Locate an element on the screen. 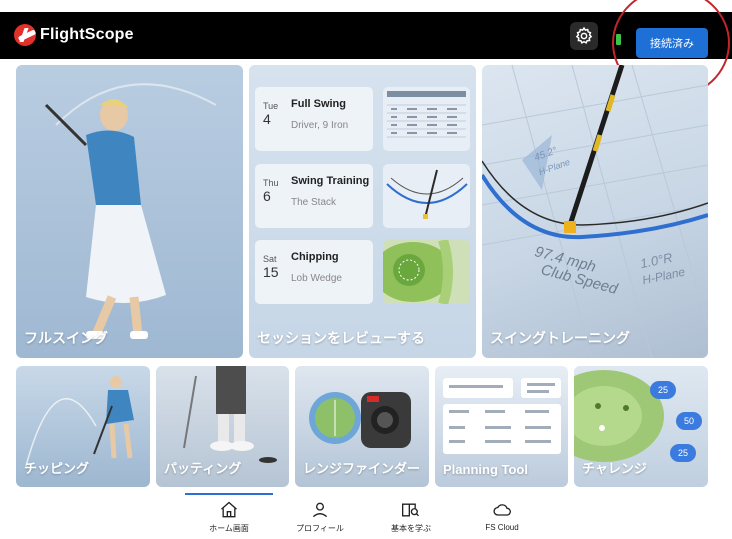  challenge-badge: 50 is located at coordinates (689, 421).